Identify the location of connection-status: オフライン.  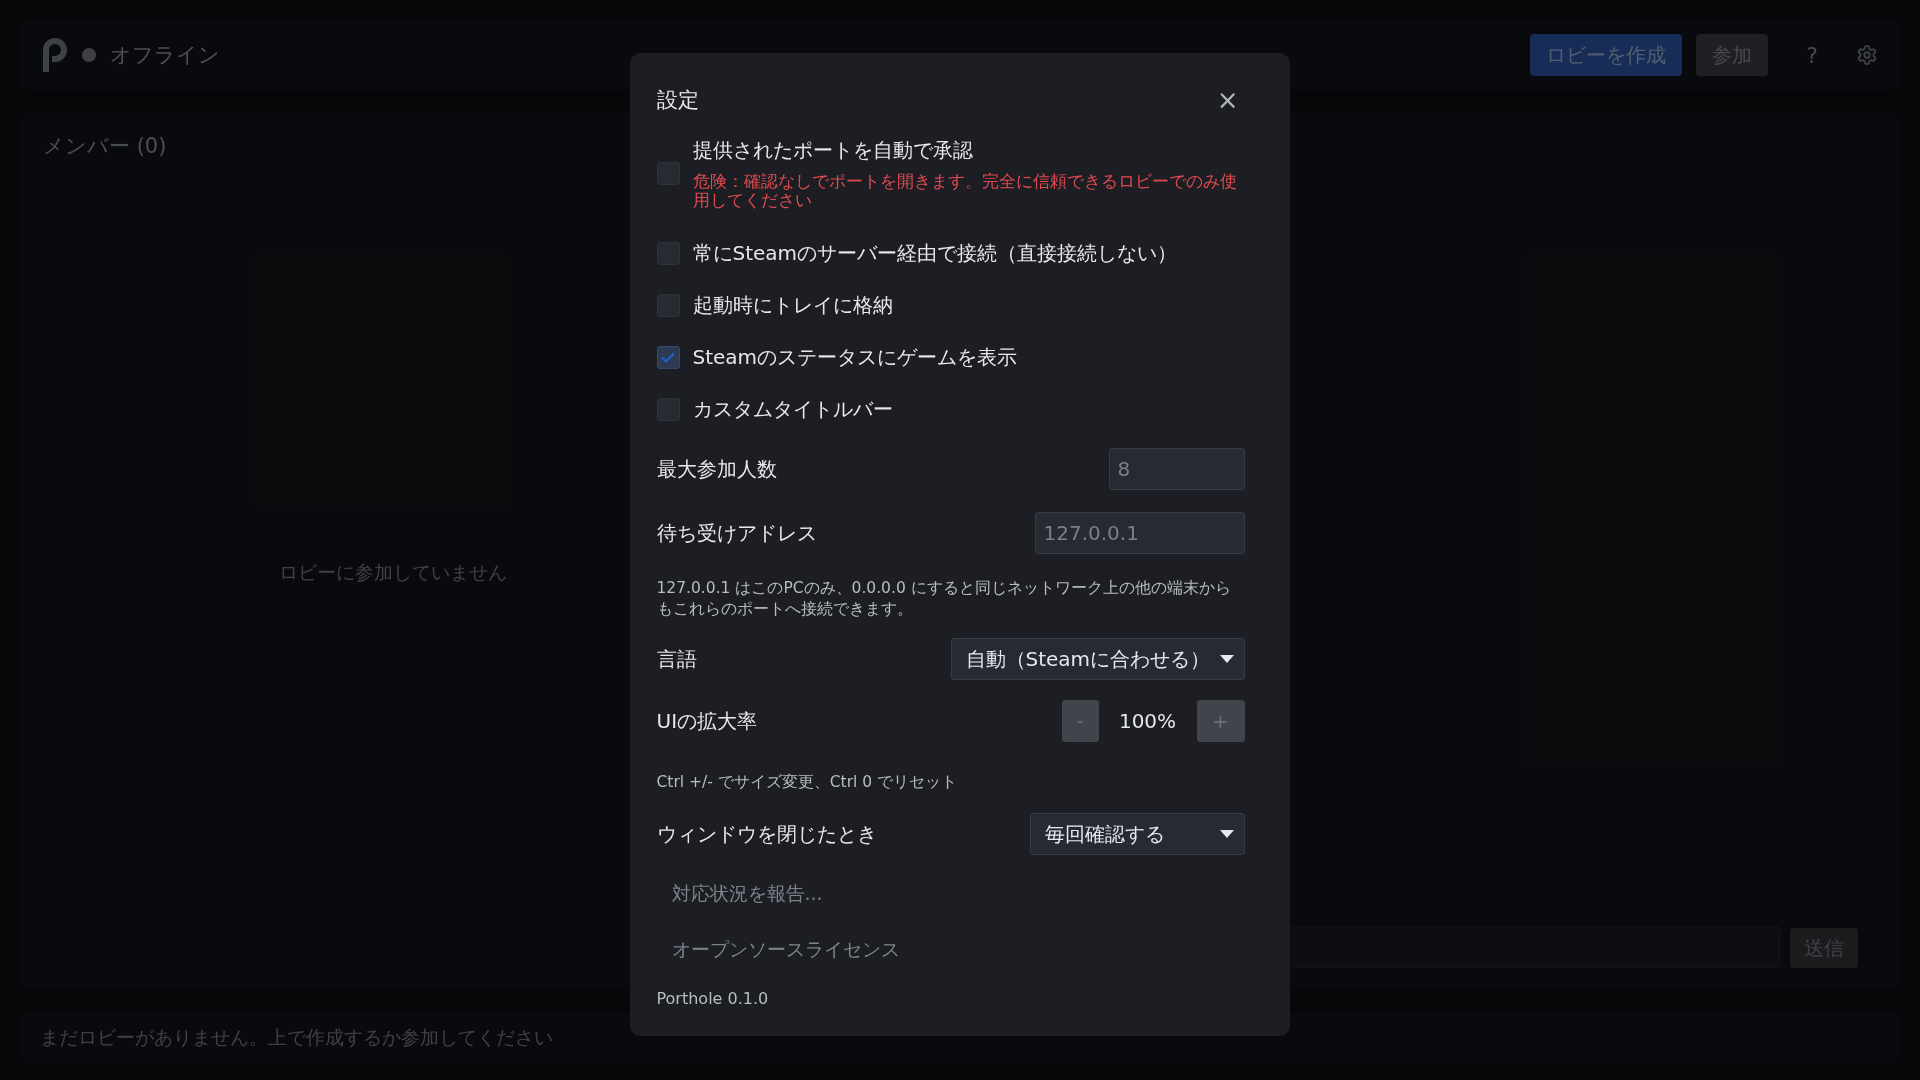
(165, 55).